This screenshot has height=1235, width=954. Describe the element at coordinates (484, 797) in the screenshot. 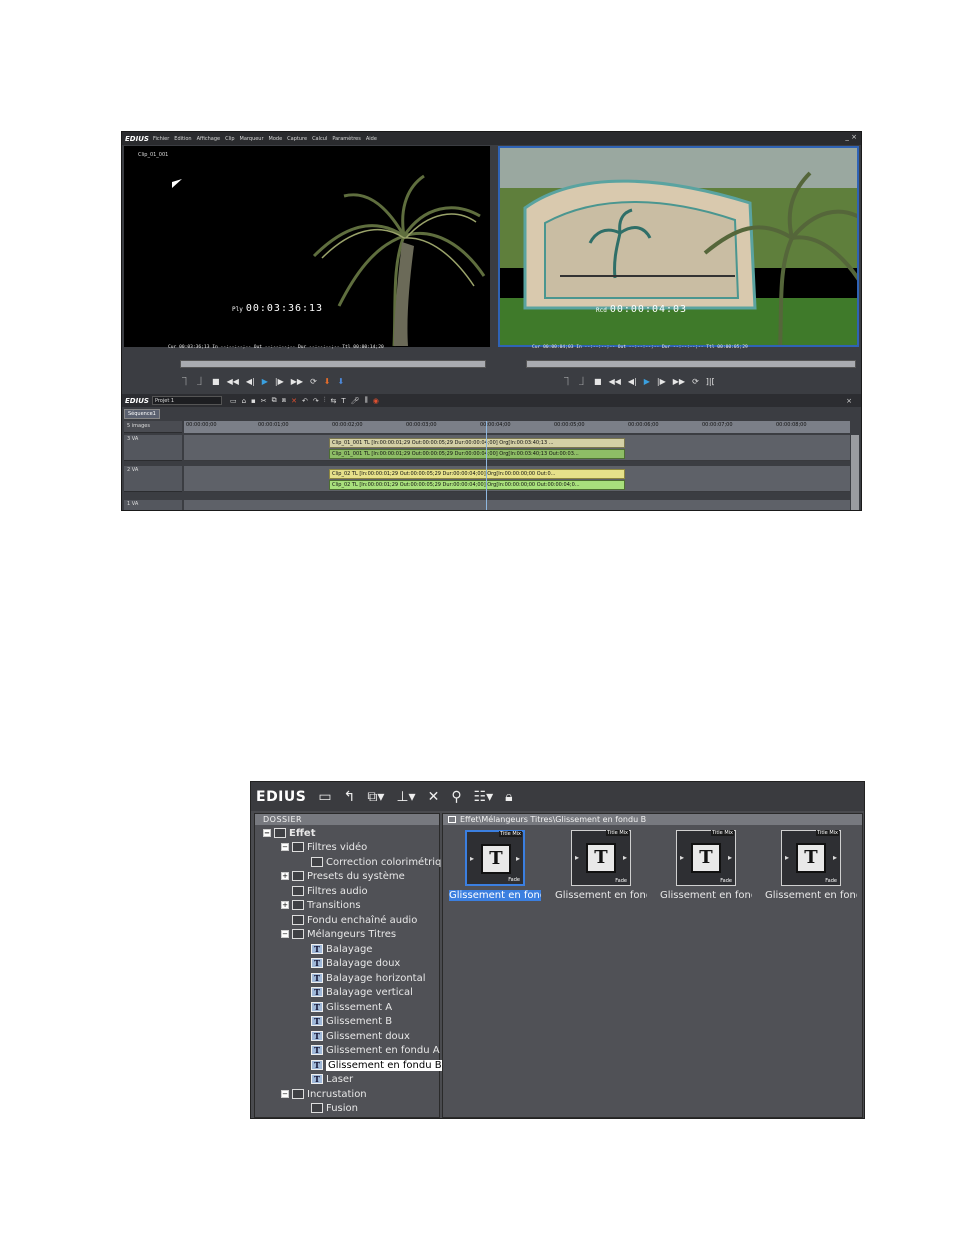

I see `view-mode-icon: ☷▾` at that location.